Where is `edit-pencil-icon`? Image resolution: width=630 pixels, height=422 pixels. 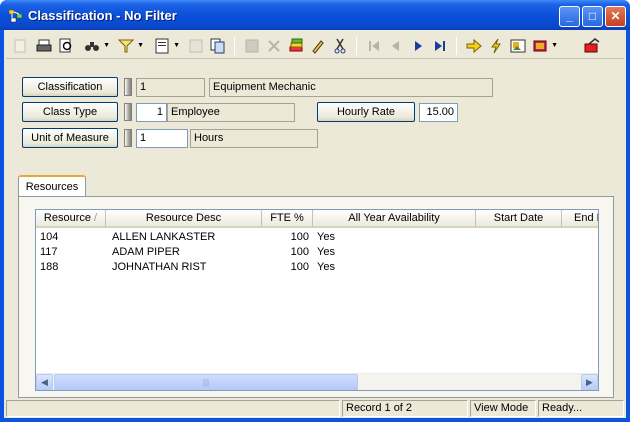
edit-pencil-icon is located at coordinates (318, 46).